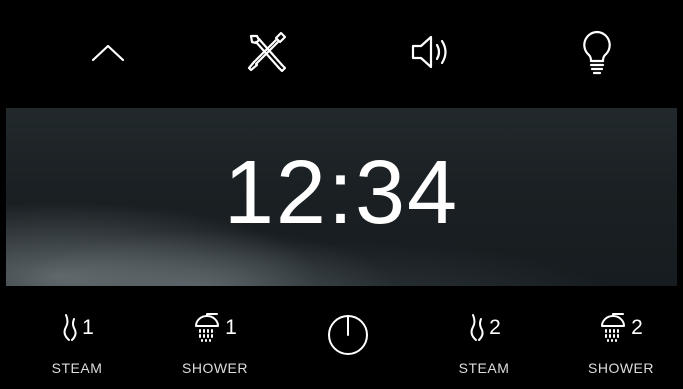 Image resolution: width=683 pixels, height=389 pixels. I want to click on steam-2-number: 2, so click(495, 327).